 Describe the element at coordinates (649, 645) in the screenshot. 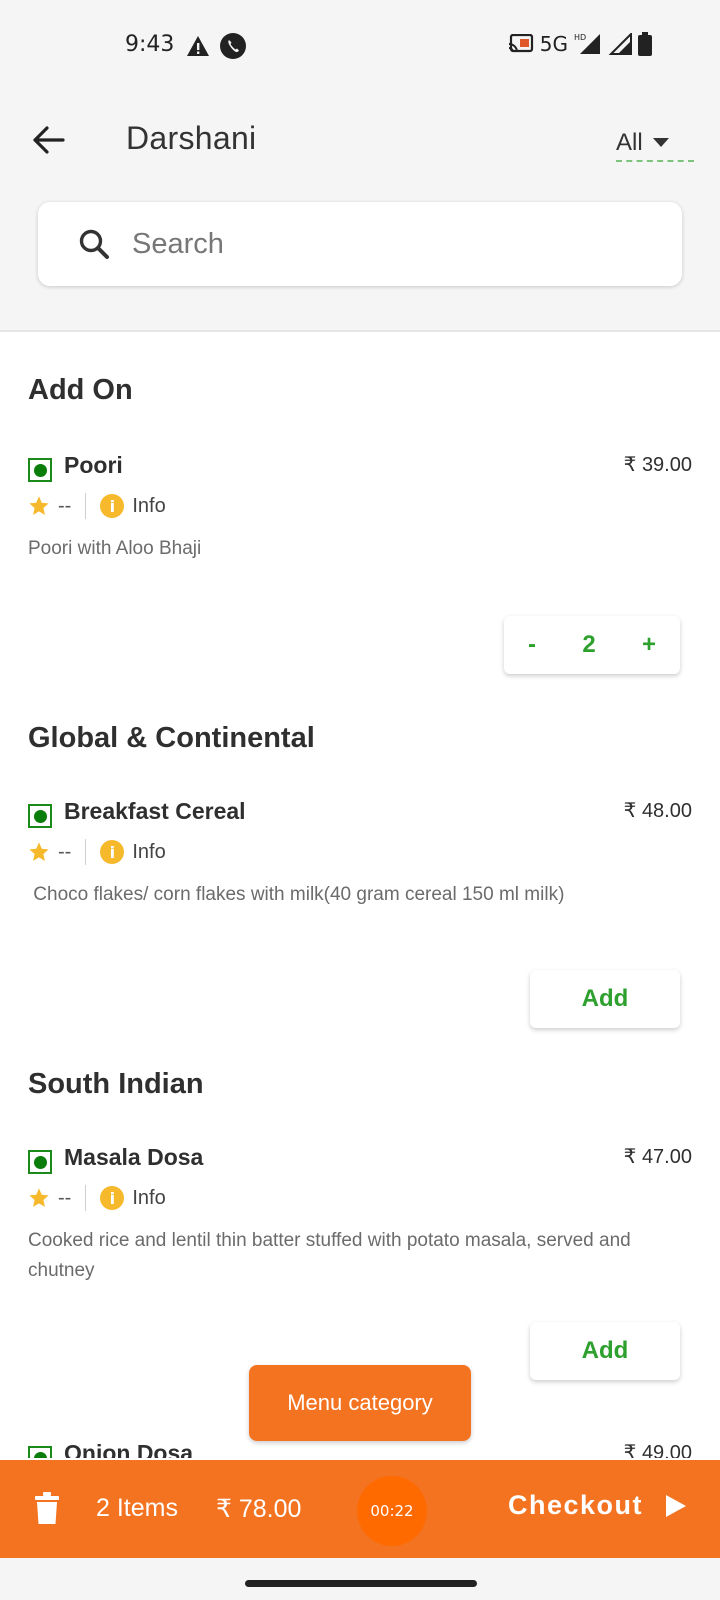

I see `increase-button: +` at that location.